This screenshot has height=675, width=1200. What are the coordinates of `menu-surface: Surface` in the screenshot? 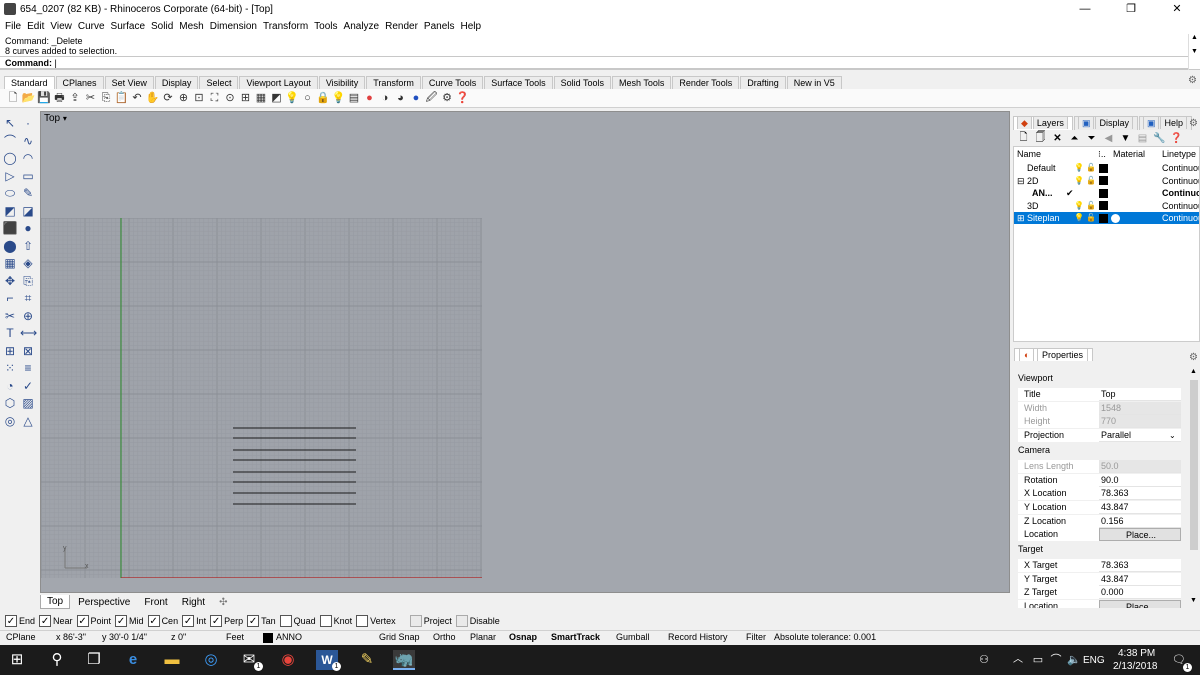 It's located at (128, 26).